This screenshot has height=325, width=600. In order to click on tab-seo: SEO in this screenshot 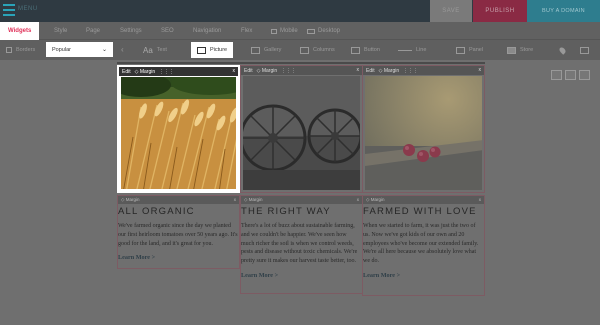, I will do `click(167, 31)`.